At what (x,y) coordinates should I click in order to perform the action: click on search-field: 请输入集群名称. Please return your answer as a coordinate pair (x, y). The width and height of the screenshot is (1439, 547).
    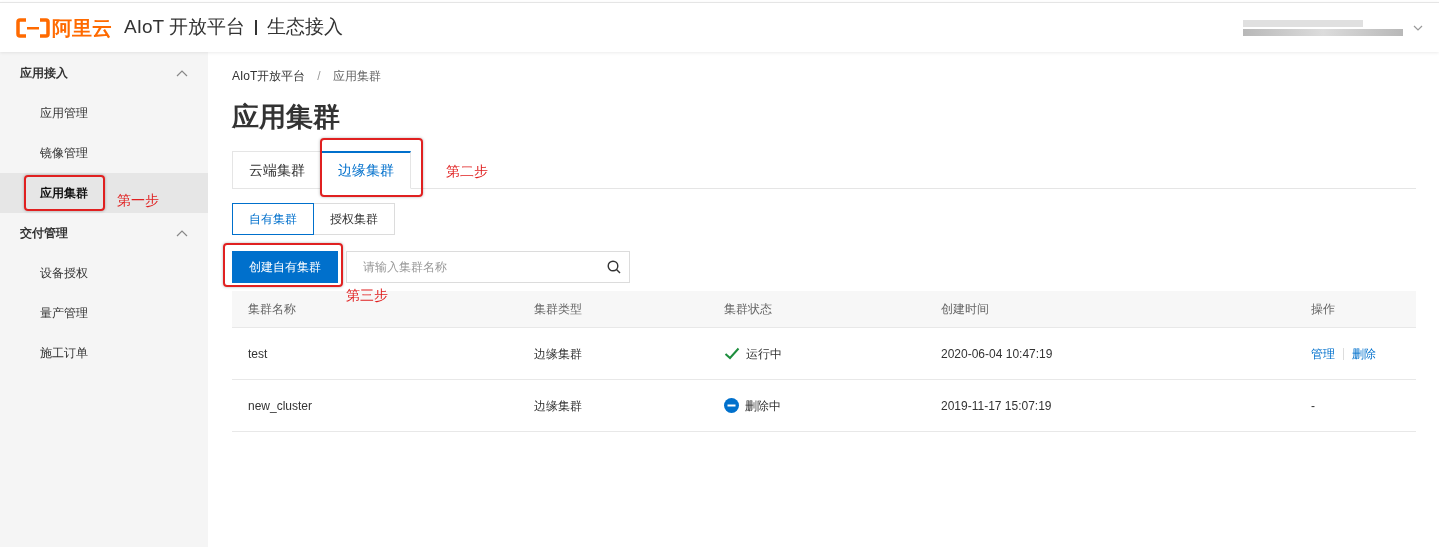
    Looking at the image, I should click on (488, 267).